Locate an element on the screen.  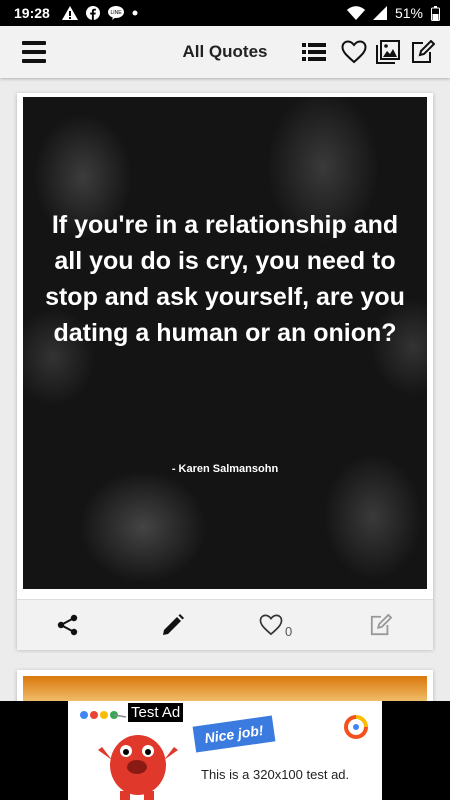
battery-icon is located at coordinates (435, 13).